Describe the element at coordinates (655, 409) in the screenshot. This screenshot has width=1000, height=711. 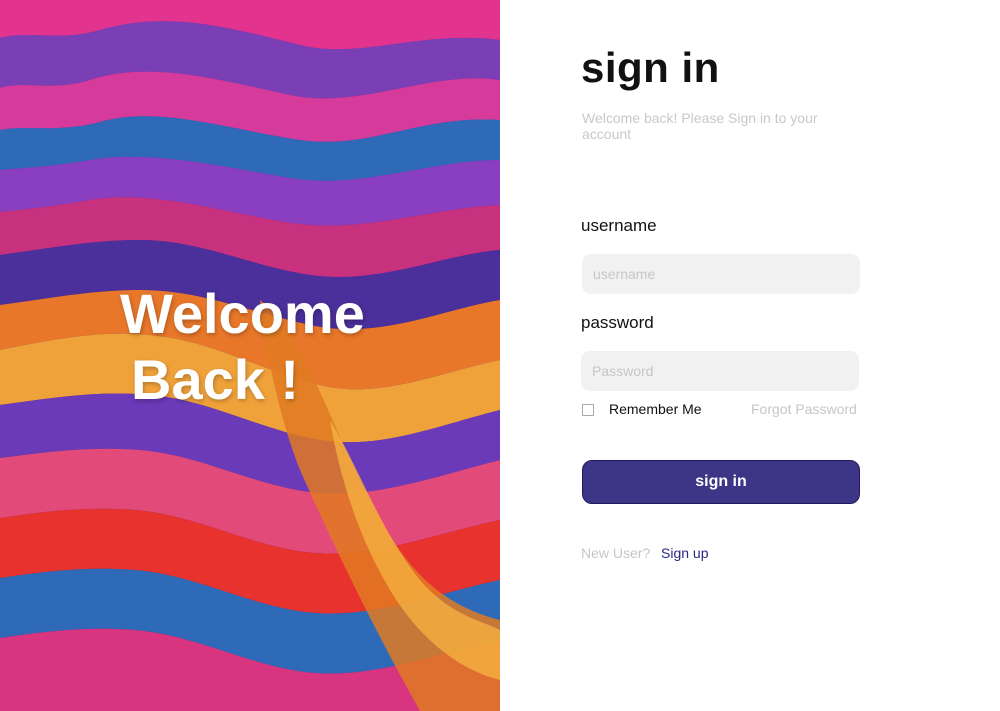
I see `remember-me-label: Remember Me` at that location.